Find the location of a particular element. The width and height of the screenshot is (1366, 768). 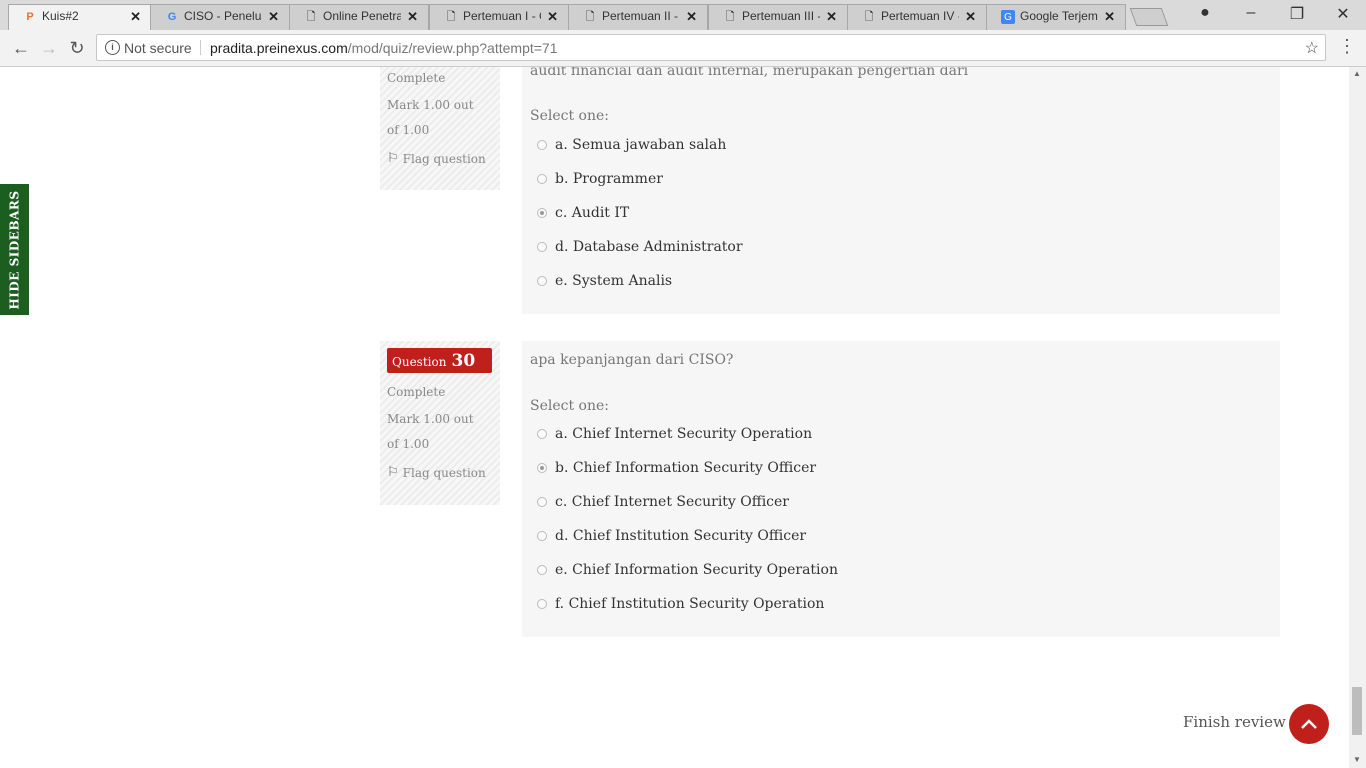

new-tab-button is located at coordinates (1149, 17).